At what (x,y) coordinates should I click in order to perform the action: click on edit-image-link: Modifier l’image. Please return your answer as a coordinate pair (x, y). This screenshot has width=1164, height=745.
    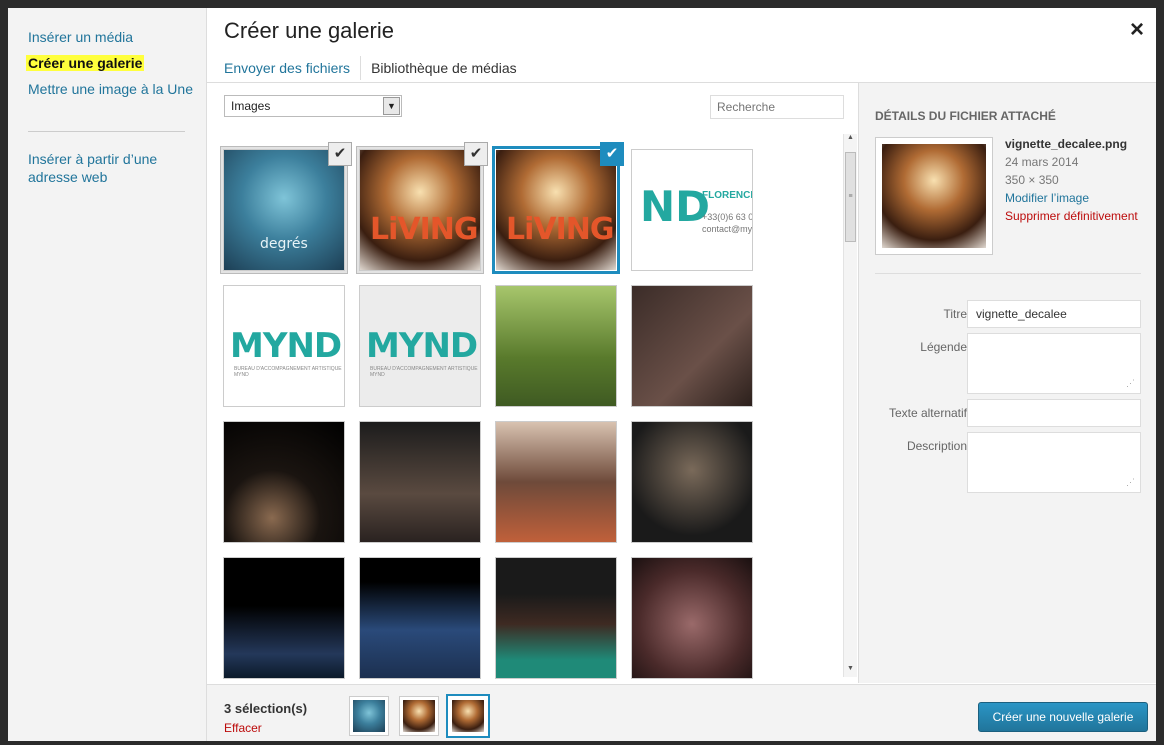
    Looking at the image, I should click on (1071, 198).